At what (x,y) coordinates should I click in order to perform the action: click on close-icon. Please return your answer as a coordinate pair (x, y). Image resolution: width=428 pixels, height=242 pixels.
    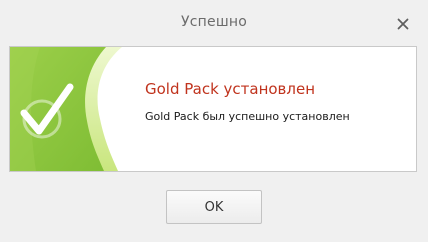
    Looking at the image, I should click on (403, 24).